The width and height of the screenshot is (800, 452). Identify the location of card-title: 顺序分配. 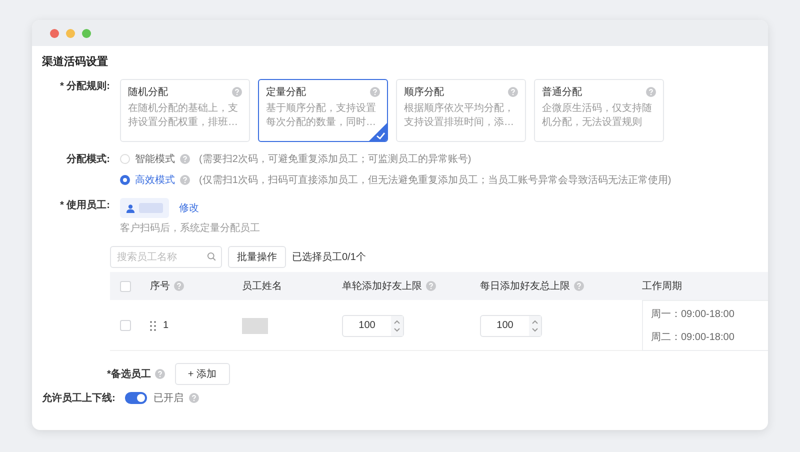
(424, 92).